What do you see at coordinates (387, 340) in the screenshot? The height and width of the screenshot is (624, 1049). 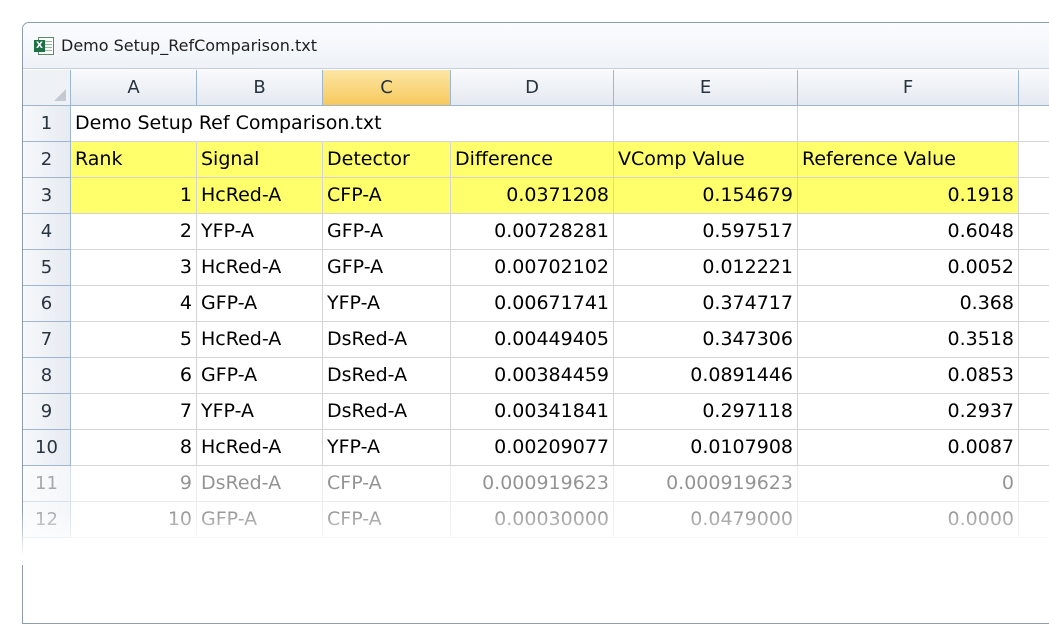 I see `cell-c7: DsRed-A` at bounding box center [387, 340].